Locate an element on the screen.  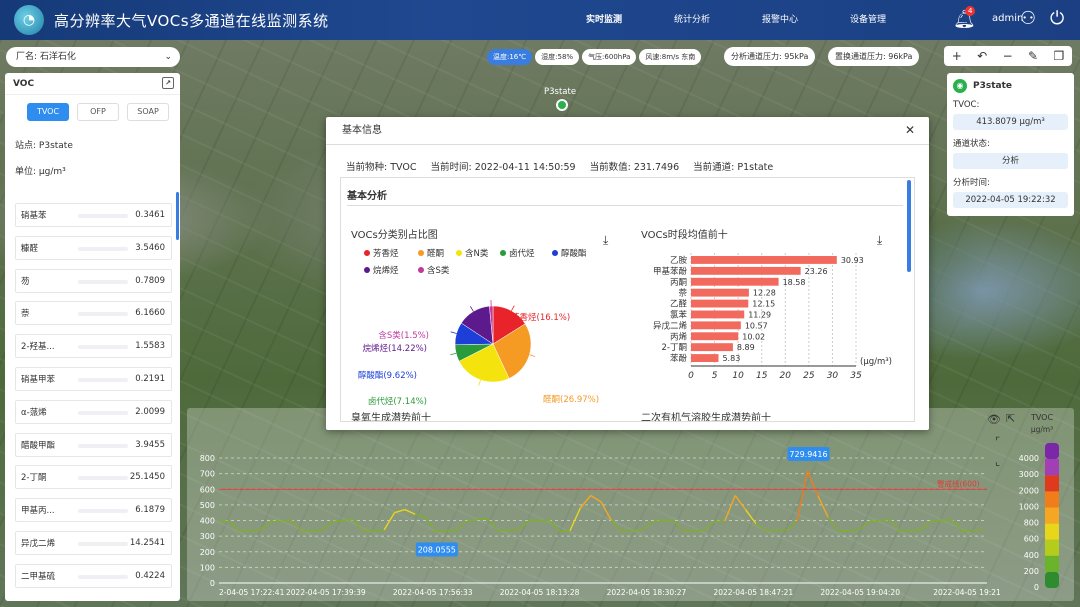
map-toolbar: + ↶ − ✎ ❐ is located at coordinates (1008, 56).